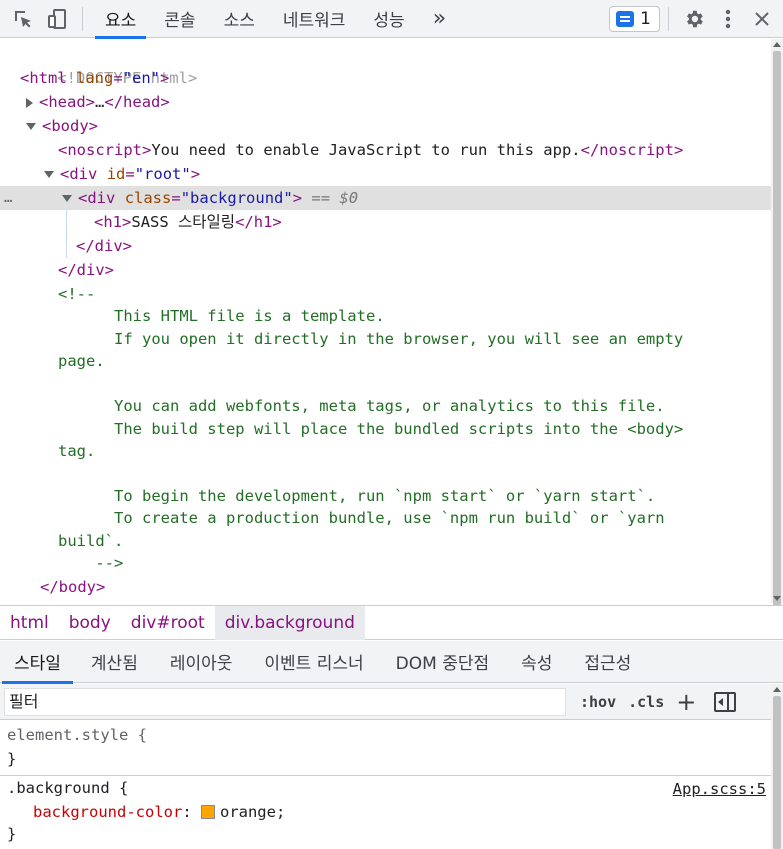  Describe the element at coordinates (777, 598) in the screenshot. I see `scroll-down-arrow-icon` at that location.